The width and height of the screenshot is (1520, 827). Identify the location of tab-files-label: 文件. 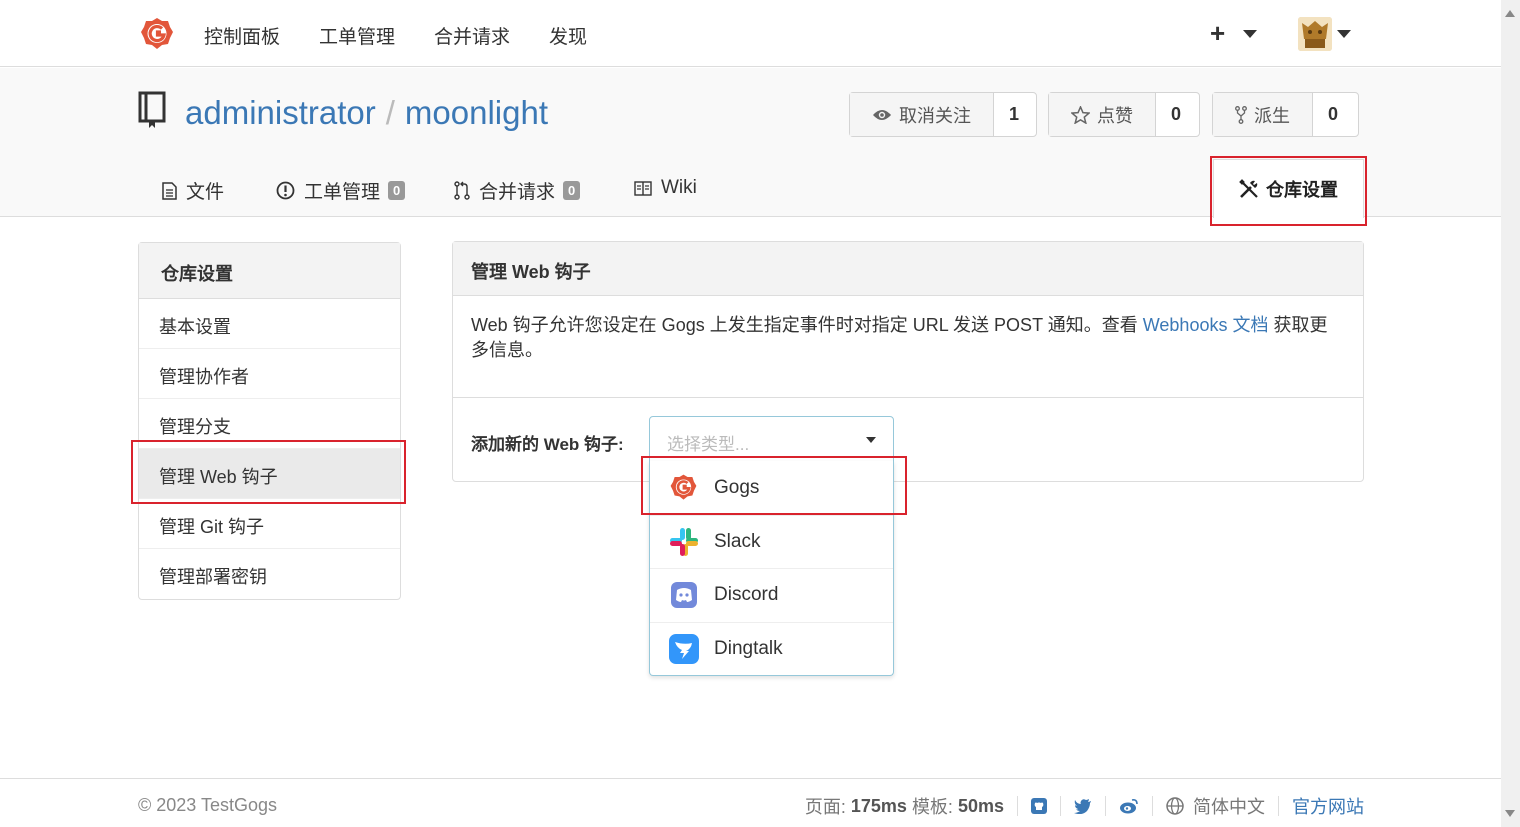
(205, 192).